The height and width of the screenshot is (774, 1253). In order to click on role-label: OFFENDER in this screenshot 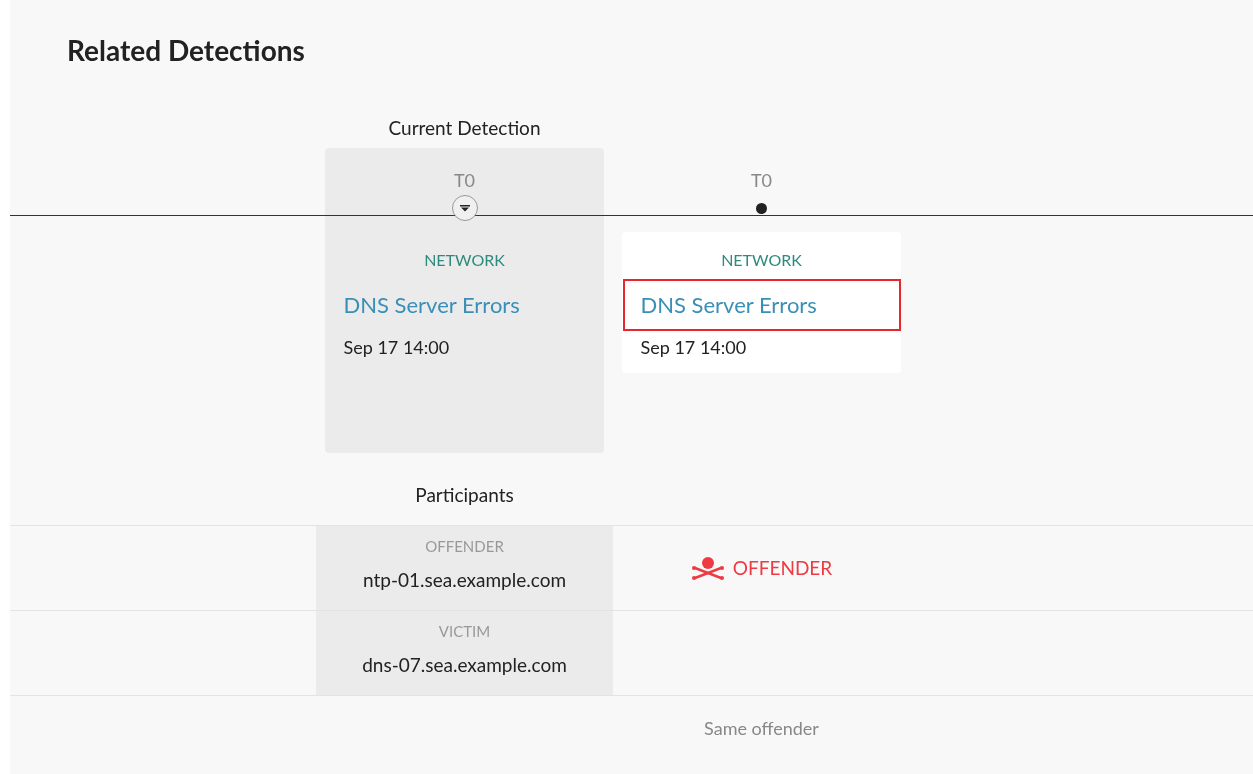, I will do `click(464, 546)`.